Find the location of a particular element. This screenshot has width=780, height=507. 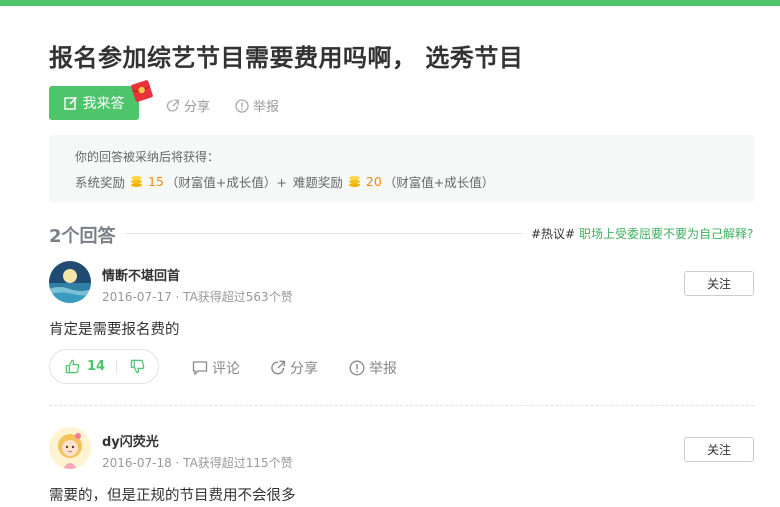

answer-username: dy闪荧光 is located at coordinates (130, 440).